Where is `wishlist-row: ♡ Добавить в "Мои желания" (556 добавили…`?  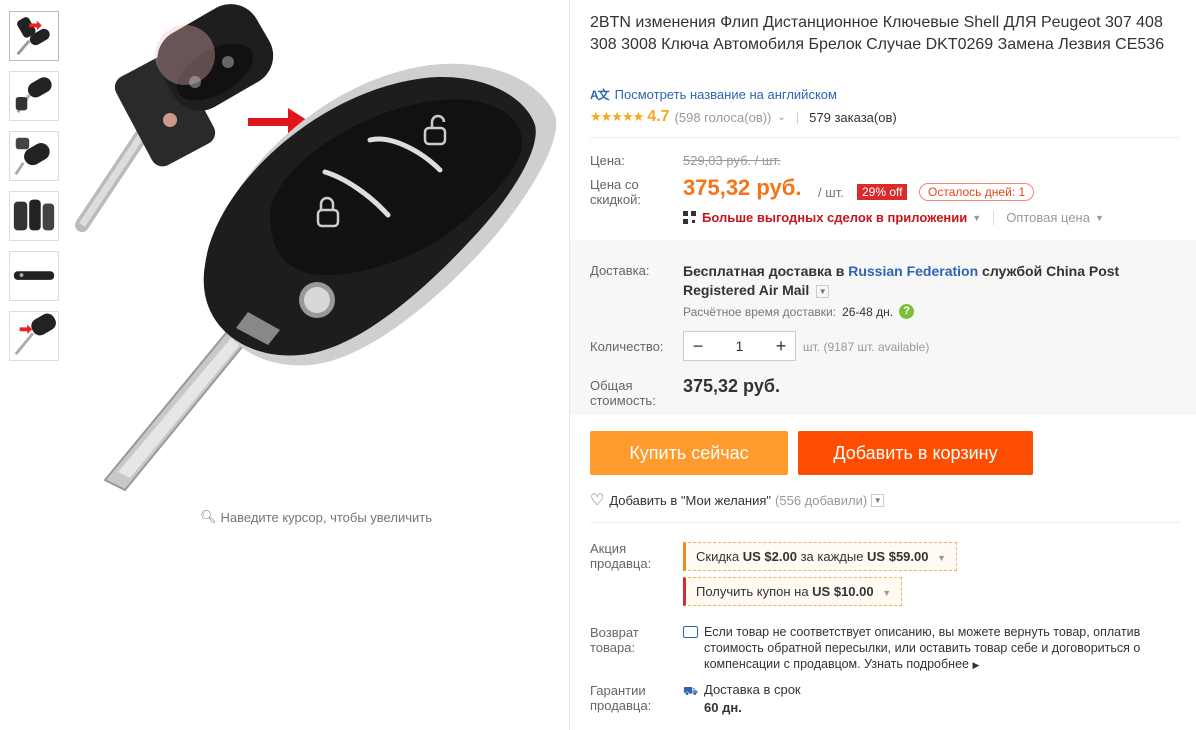 wishlist-row: ♡ Добавить в "Мои желания" (556 добавили… is located at coordinates (737, 500).